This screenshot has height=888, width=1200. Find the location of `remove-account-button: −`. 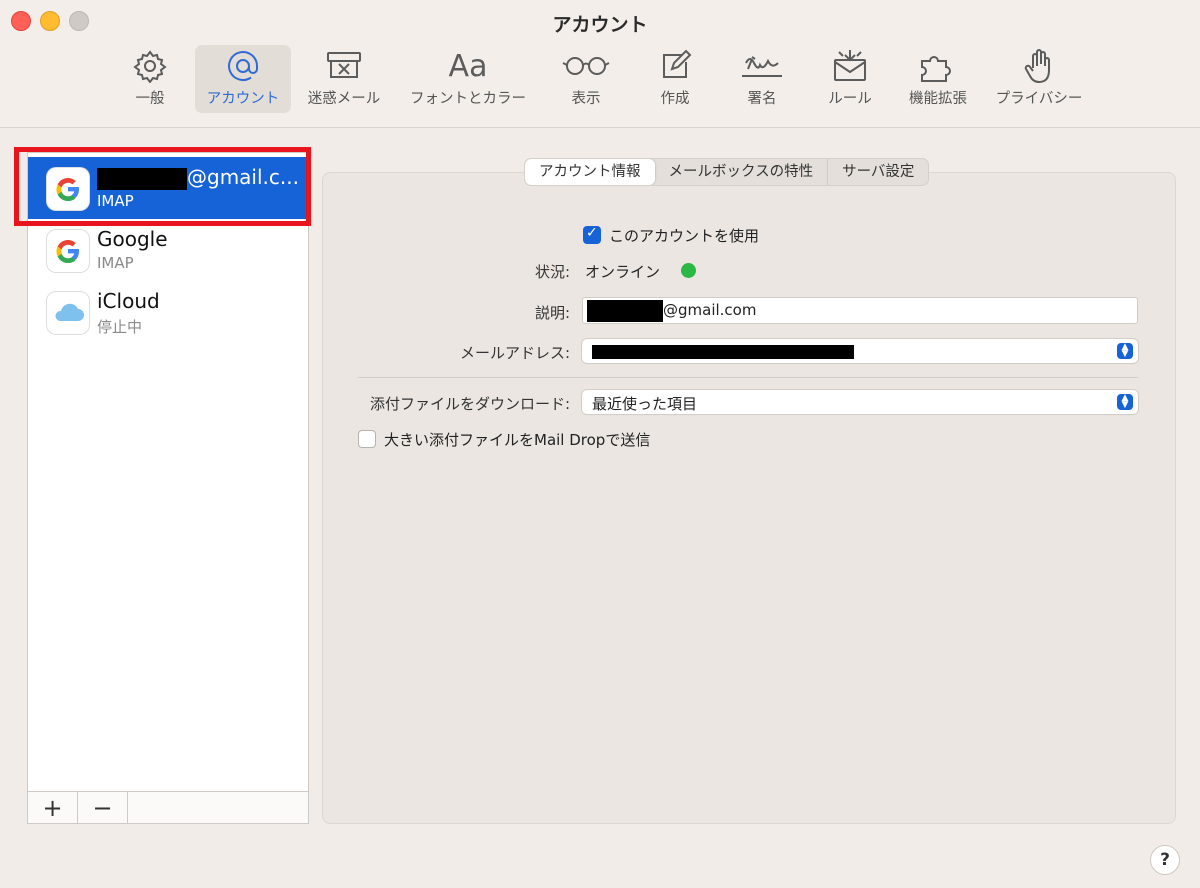

remove-account-button: − is located at coordinates (103, 807).